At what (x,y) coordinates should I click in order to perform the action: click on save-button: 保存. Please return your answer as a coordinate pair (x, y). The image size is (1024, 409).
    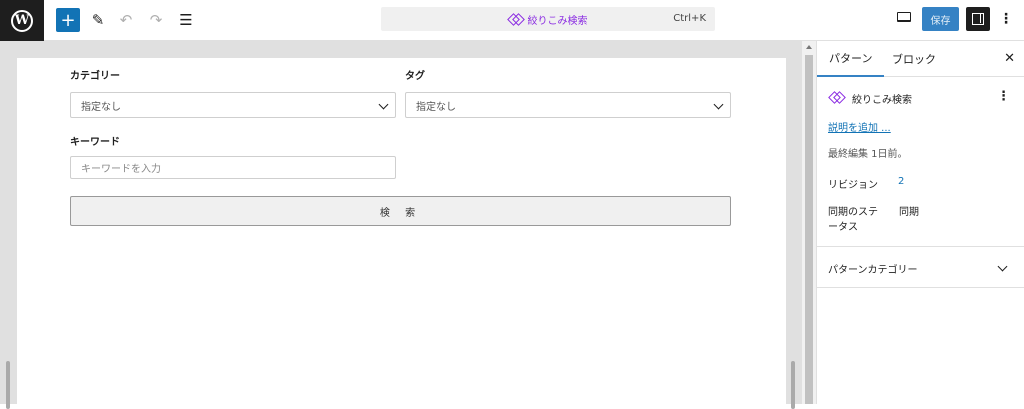
    Looking at the image, I should click on (940, 19).